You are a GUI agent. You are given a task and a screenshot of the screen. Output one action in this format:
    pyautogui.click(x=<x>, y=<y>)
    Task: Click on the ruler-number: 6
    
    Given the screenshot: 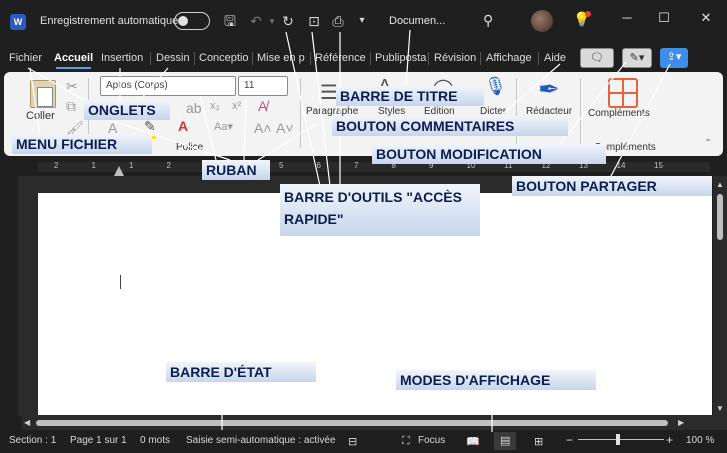 What is the action you would take?
    pyautogui.click(x=318, y=165)
    